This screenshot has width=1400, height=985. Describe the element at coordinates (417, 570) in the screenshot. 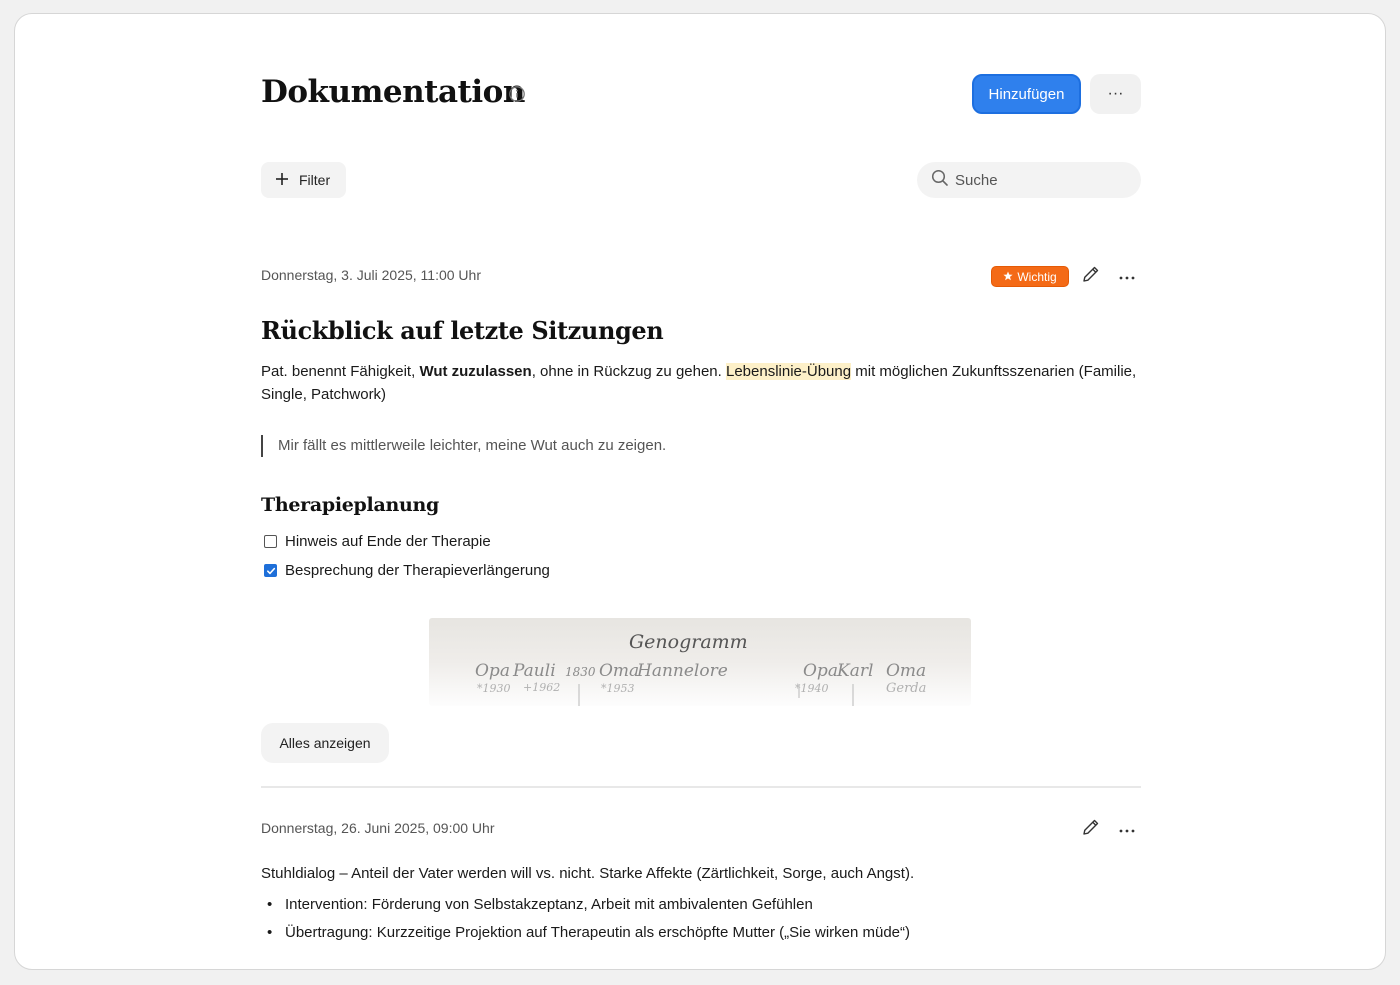

I see `checklist-label: Besprechung der Therapieverlängerung` at that location.